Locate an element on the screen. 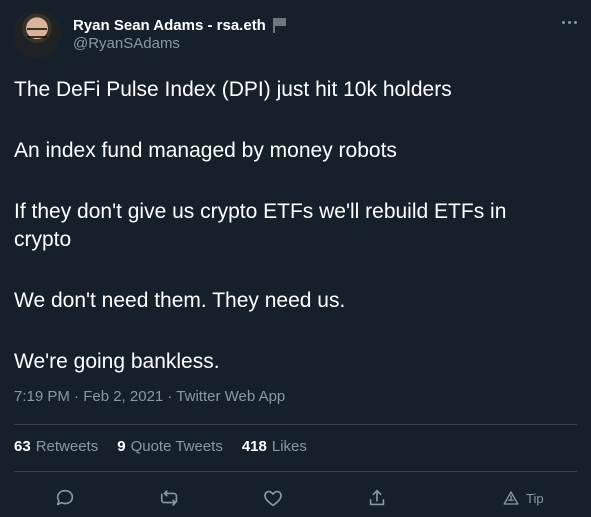 This screenshot has height=517, width=591. tweet-meta: 7:19 PM · Feb 2, 2021 · Twitter Web App is located at coordinates (149, 396).